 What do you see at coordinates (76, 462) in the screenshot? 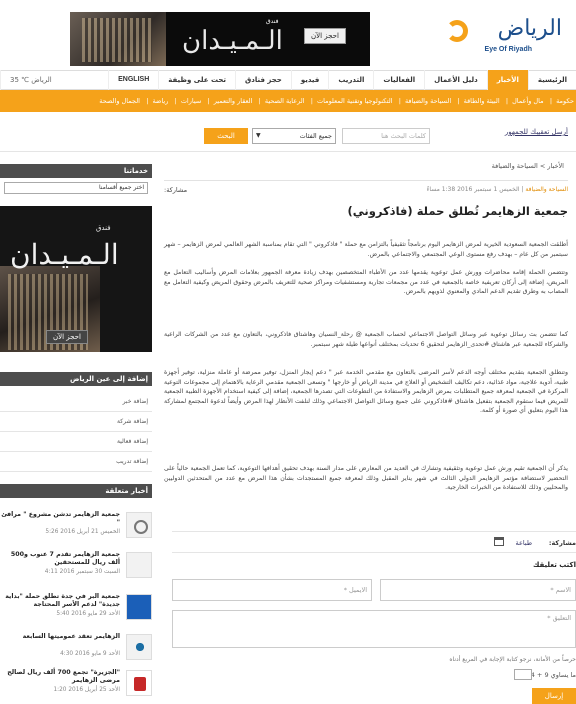
I see `add-training-link: إضافة تدريب` at bounding box center [76, 462].